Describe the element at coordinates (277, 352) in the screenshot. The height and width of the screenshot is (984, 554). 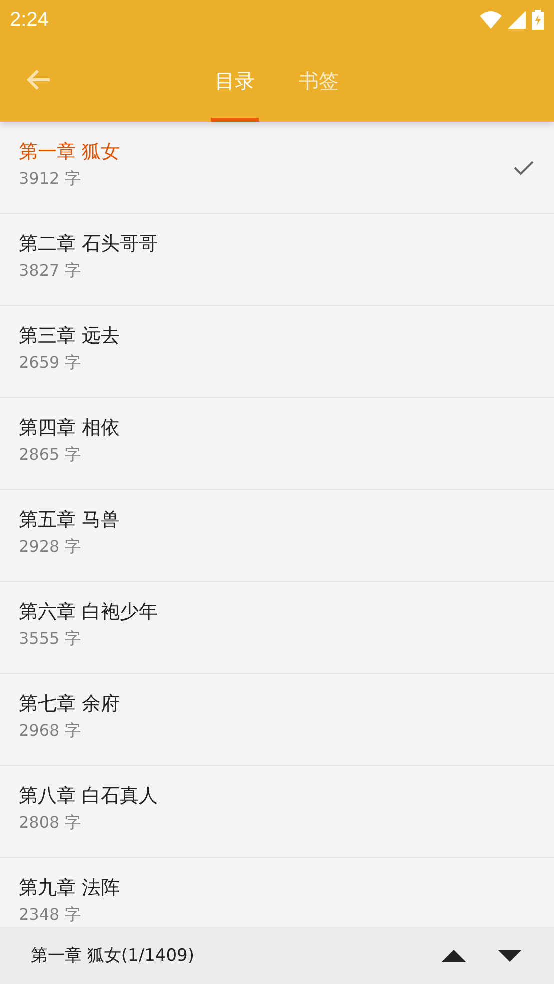
I see `chapter-row: 第三章 远去 2659 字` at that location.